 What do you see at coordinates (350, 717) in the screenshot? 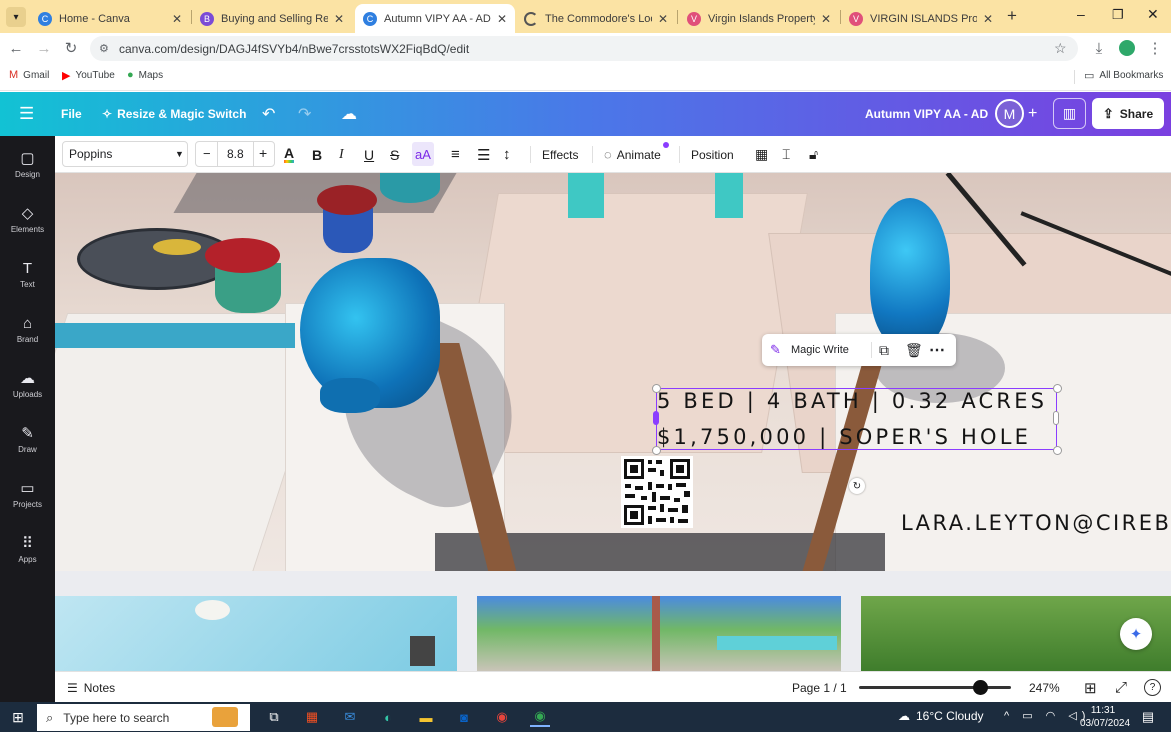
I see `mail-icon: ✉` at bounding box center [350, 717].